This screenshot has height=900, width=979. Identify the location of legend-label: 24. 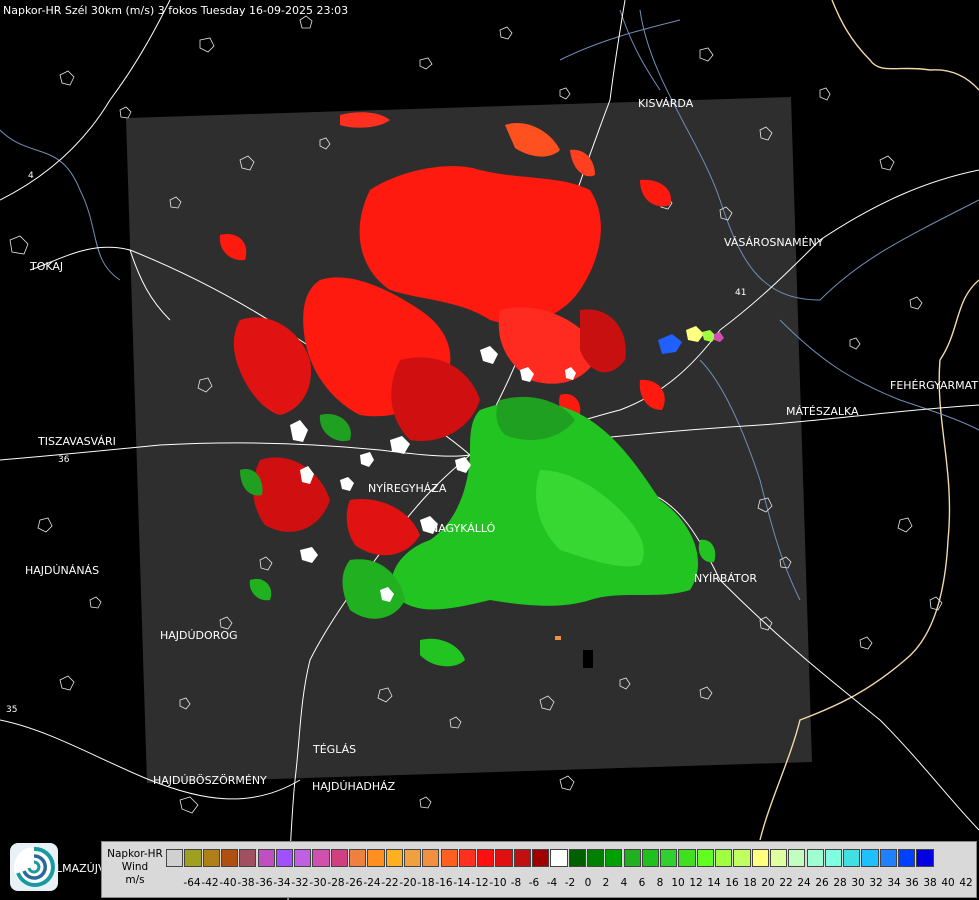
(804, 883).